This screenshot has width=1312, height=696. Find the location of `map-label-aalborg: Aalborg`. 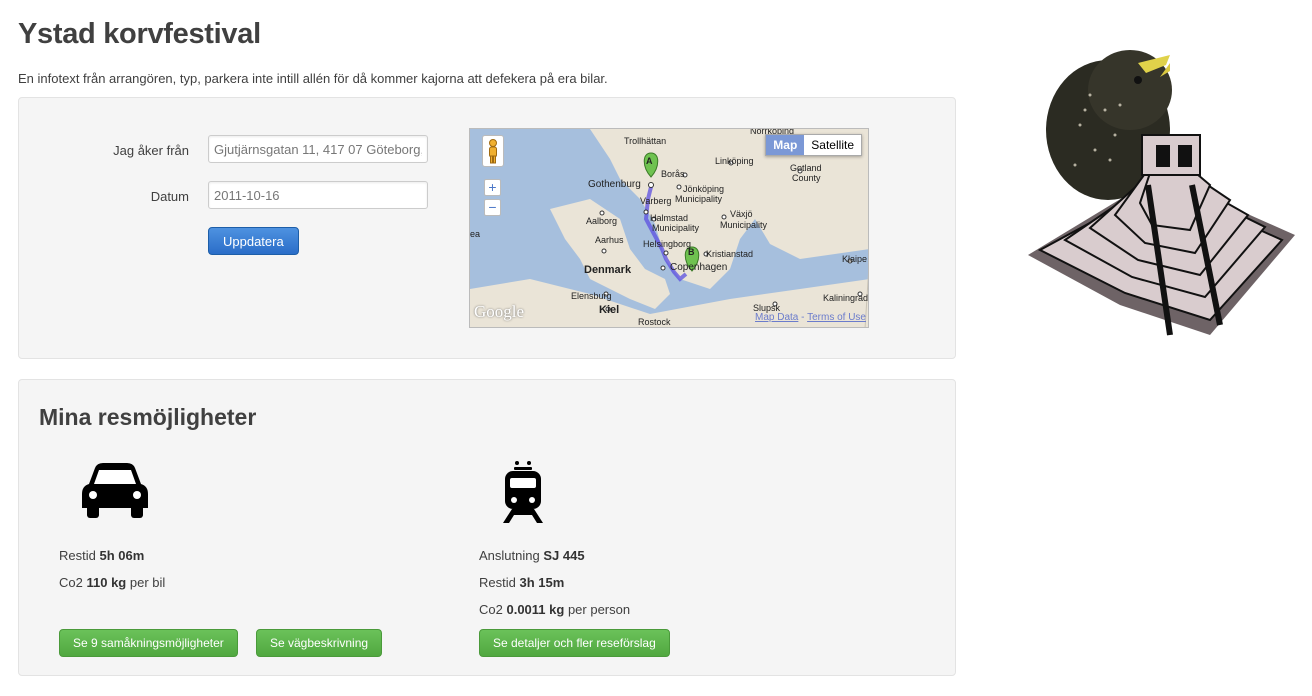

map-label-aalborg: Aalborg is located at coordinates (602, 221).